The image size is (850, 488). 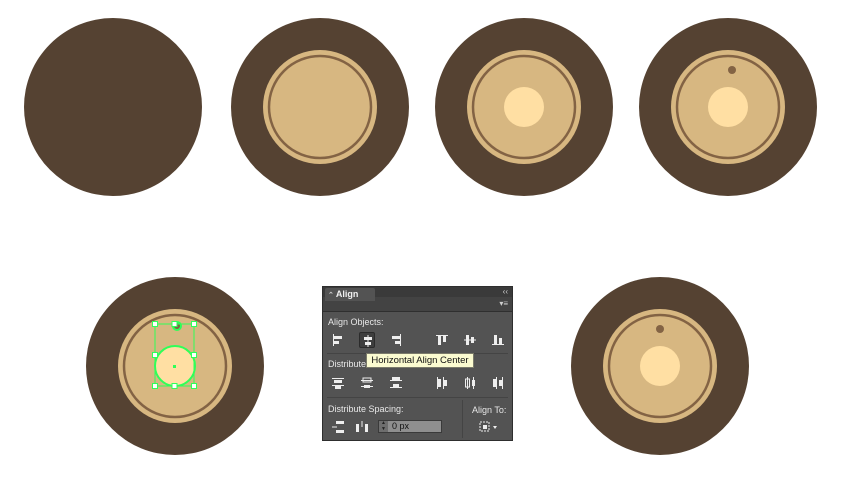 I want to click on panel-menu-icon: ▾≡, so click(x=503, y=304).